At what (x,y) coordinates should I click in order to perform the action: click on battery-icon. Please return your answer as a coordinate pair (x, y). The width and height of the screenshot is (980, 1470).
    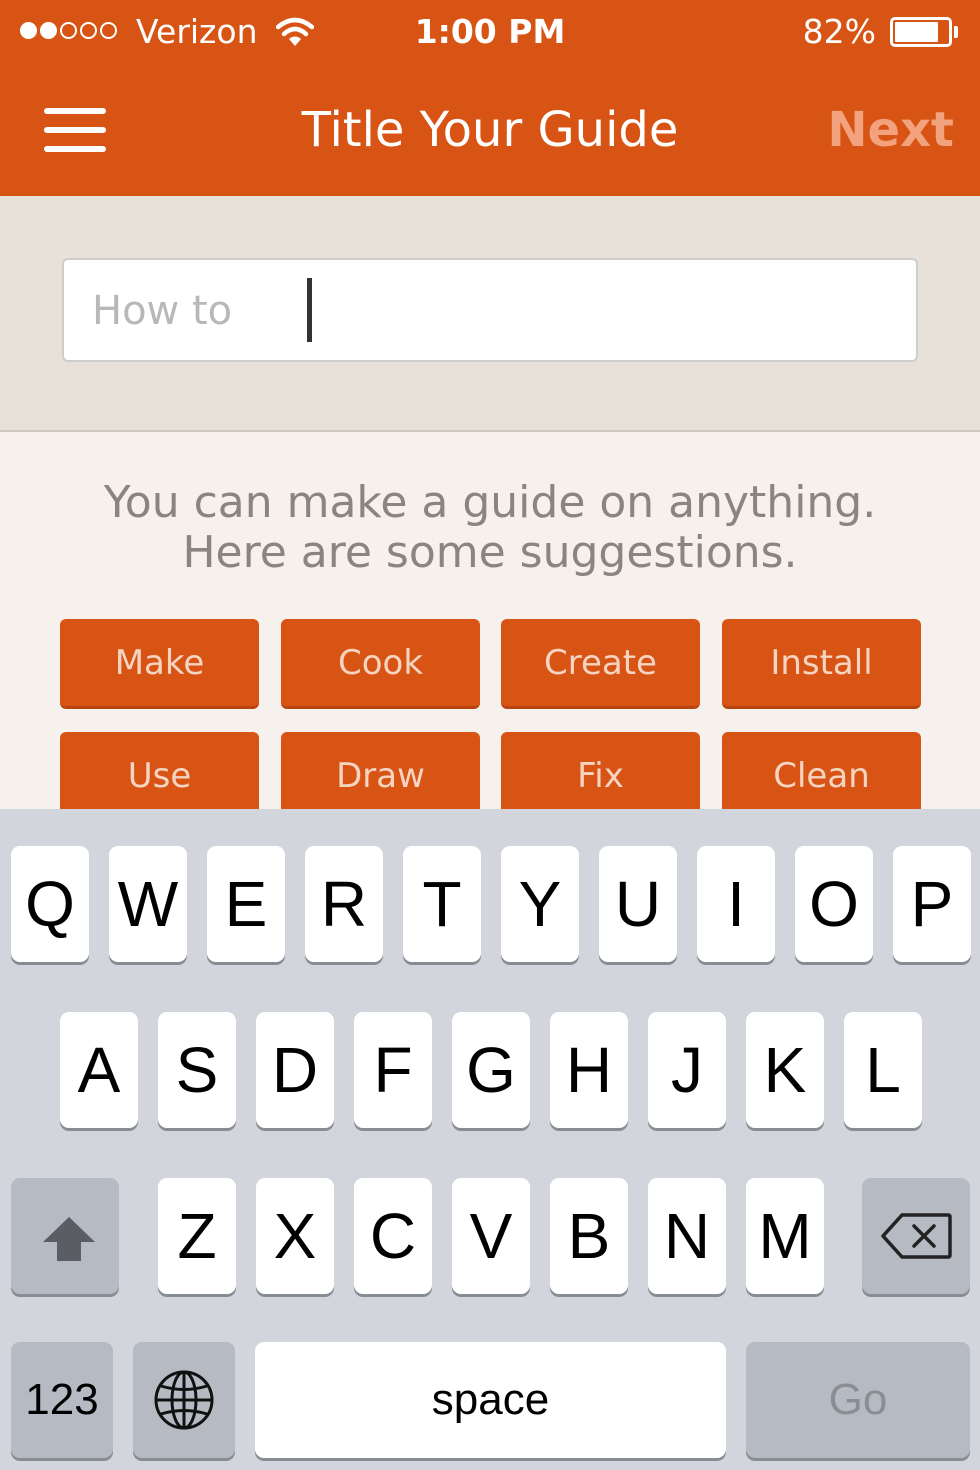
    Looking at the image, I should click on (921, 32).